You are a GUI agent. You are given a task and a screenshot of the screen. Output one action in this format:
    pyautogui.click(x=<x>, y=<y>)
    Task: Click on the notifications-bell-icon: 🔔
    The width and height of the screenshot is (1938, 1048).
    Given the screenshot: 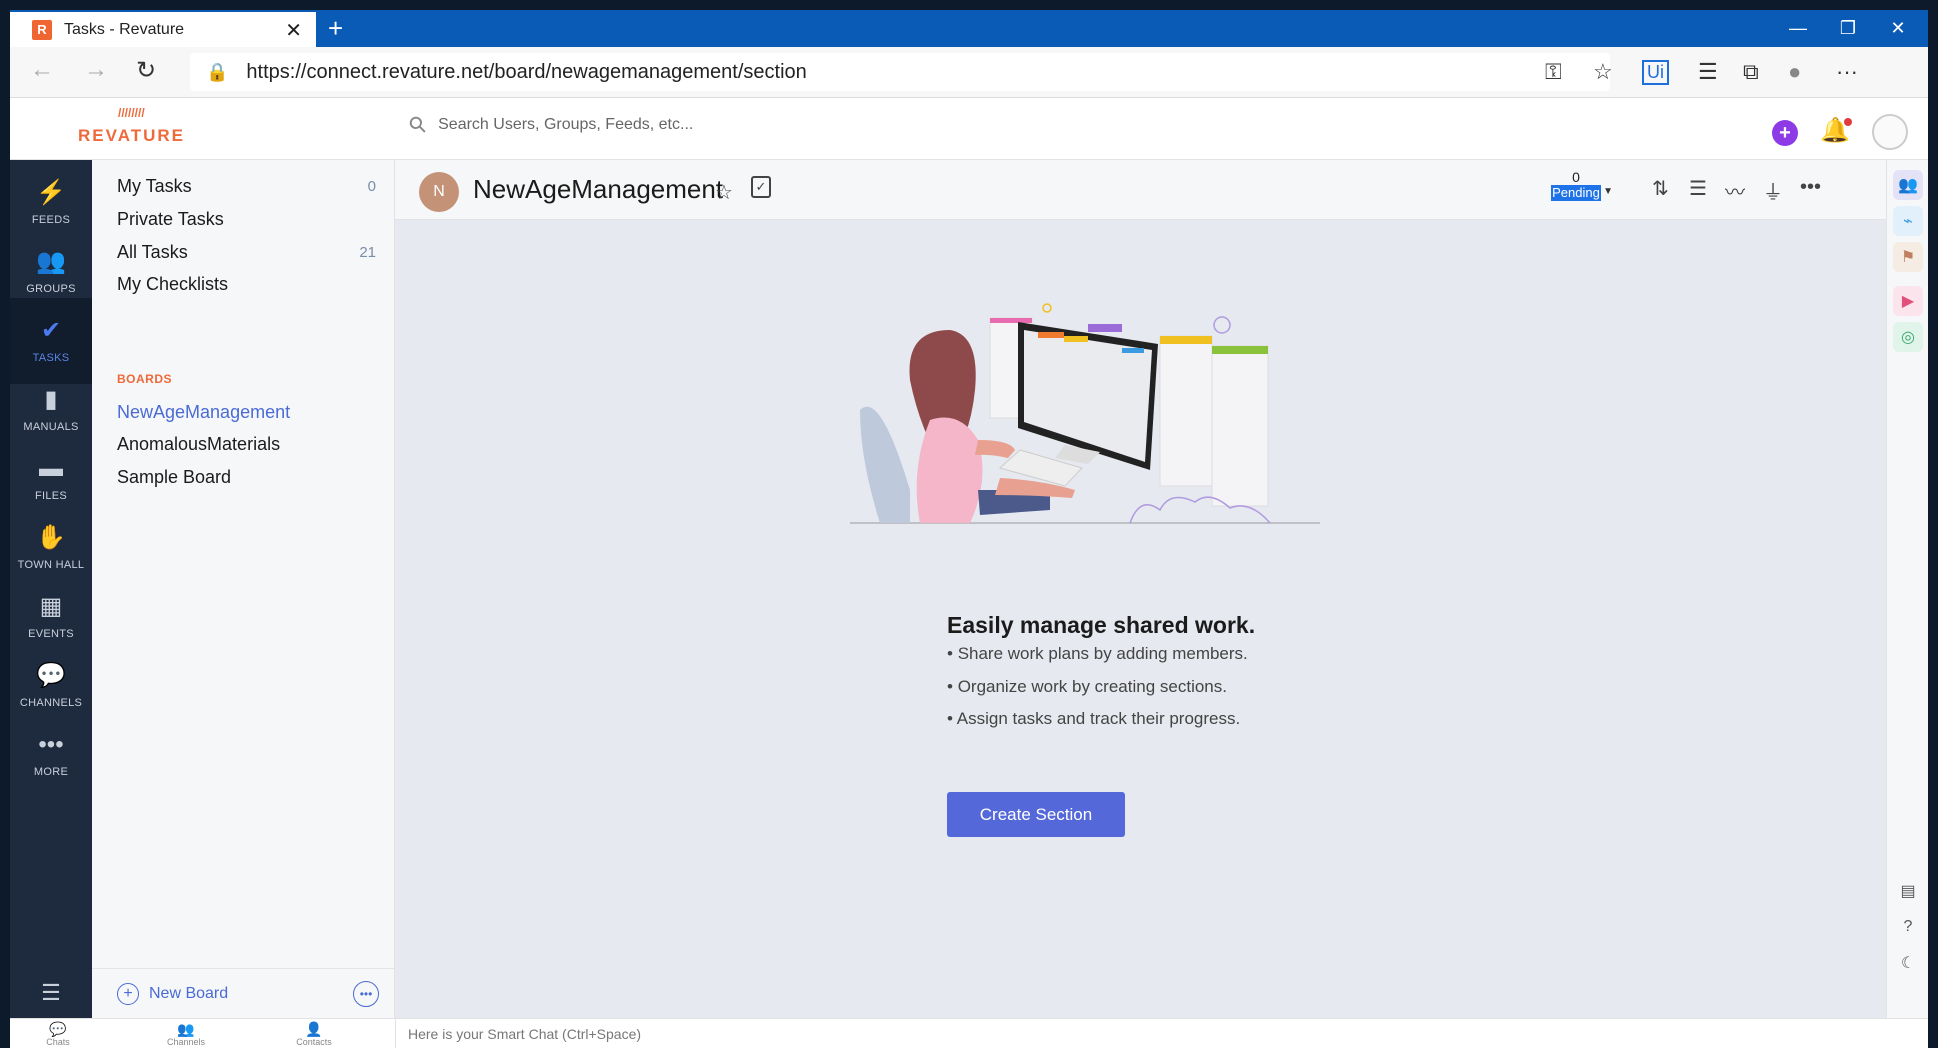 What is the action you would take?
    pyautogui.click(x=1836, y=130)
    